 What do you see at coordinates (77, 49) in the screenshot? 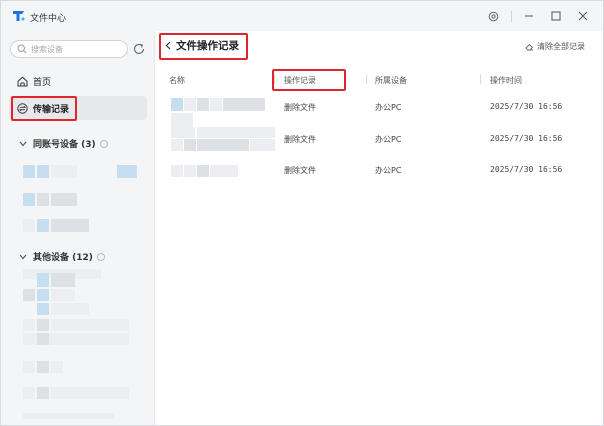
I see `search-input` at bounding box center [77, 49].